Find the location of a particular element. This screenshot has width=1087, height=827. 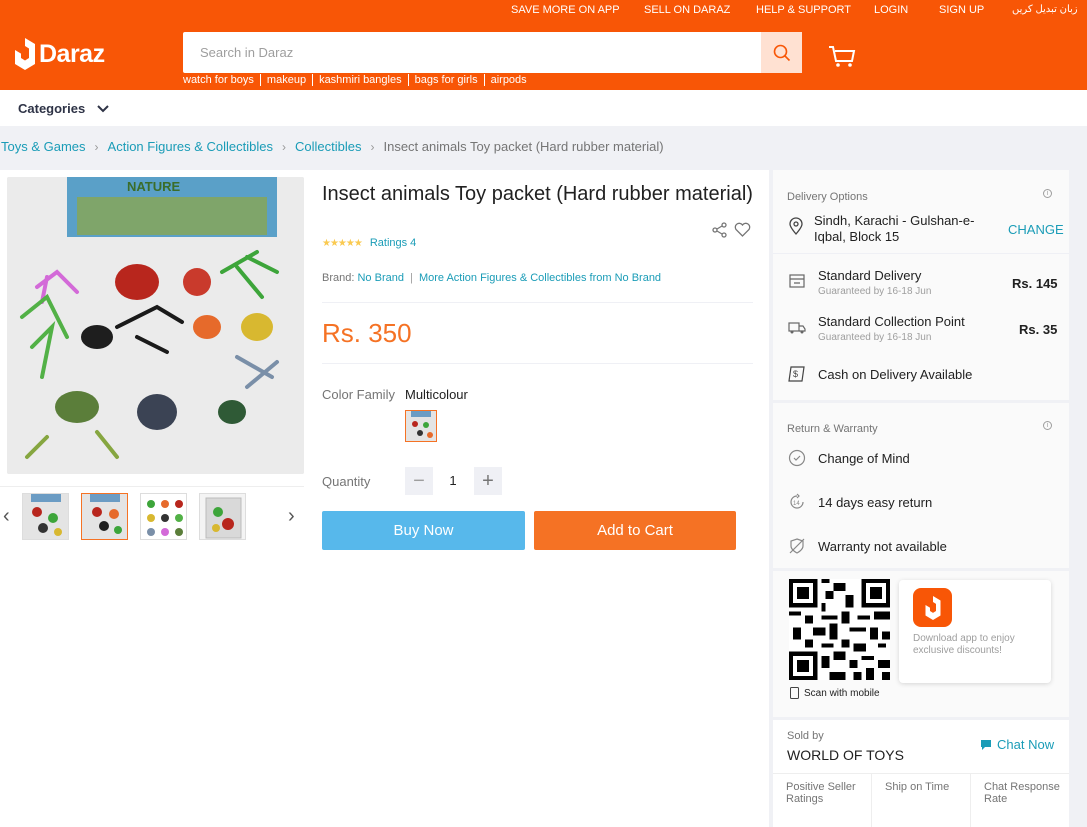

categories-dropdown: Categories is located at coordinates (63, 108).